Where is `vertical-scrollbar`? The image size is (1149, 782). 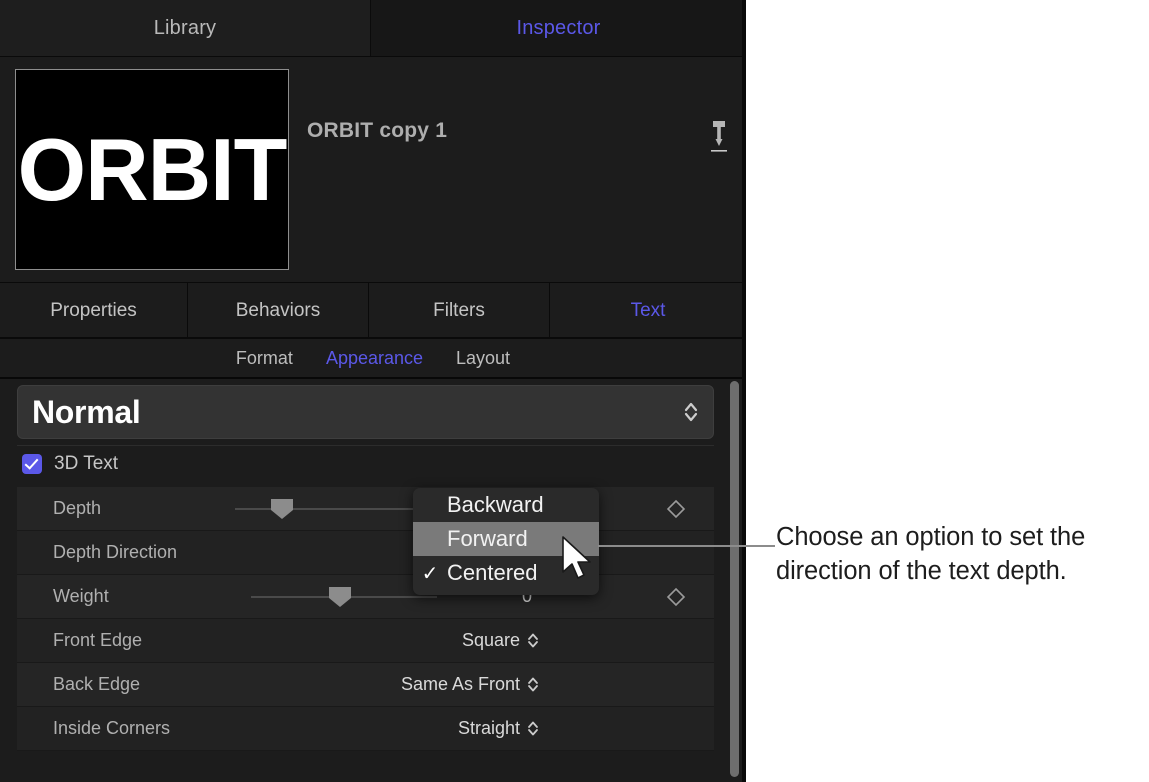 vertical-scrollbar is located at coordinates (734, 579).